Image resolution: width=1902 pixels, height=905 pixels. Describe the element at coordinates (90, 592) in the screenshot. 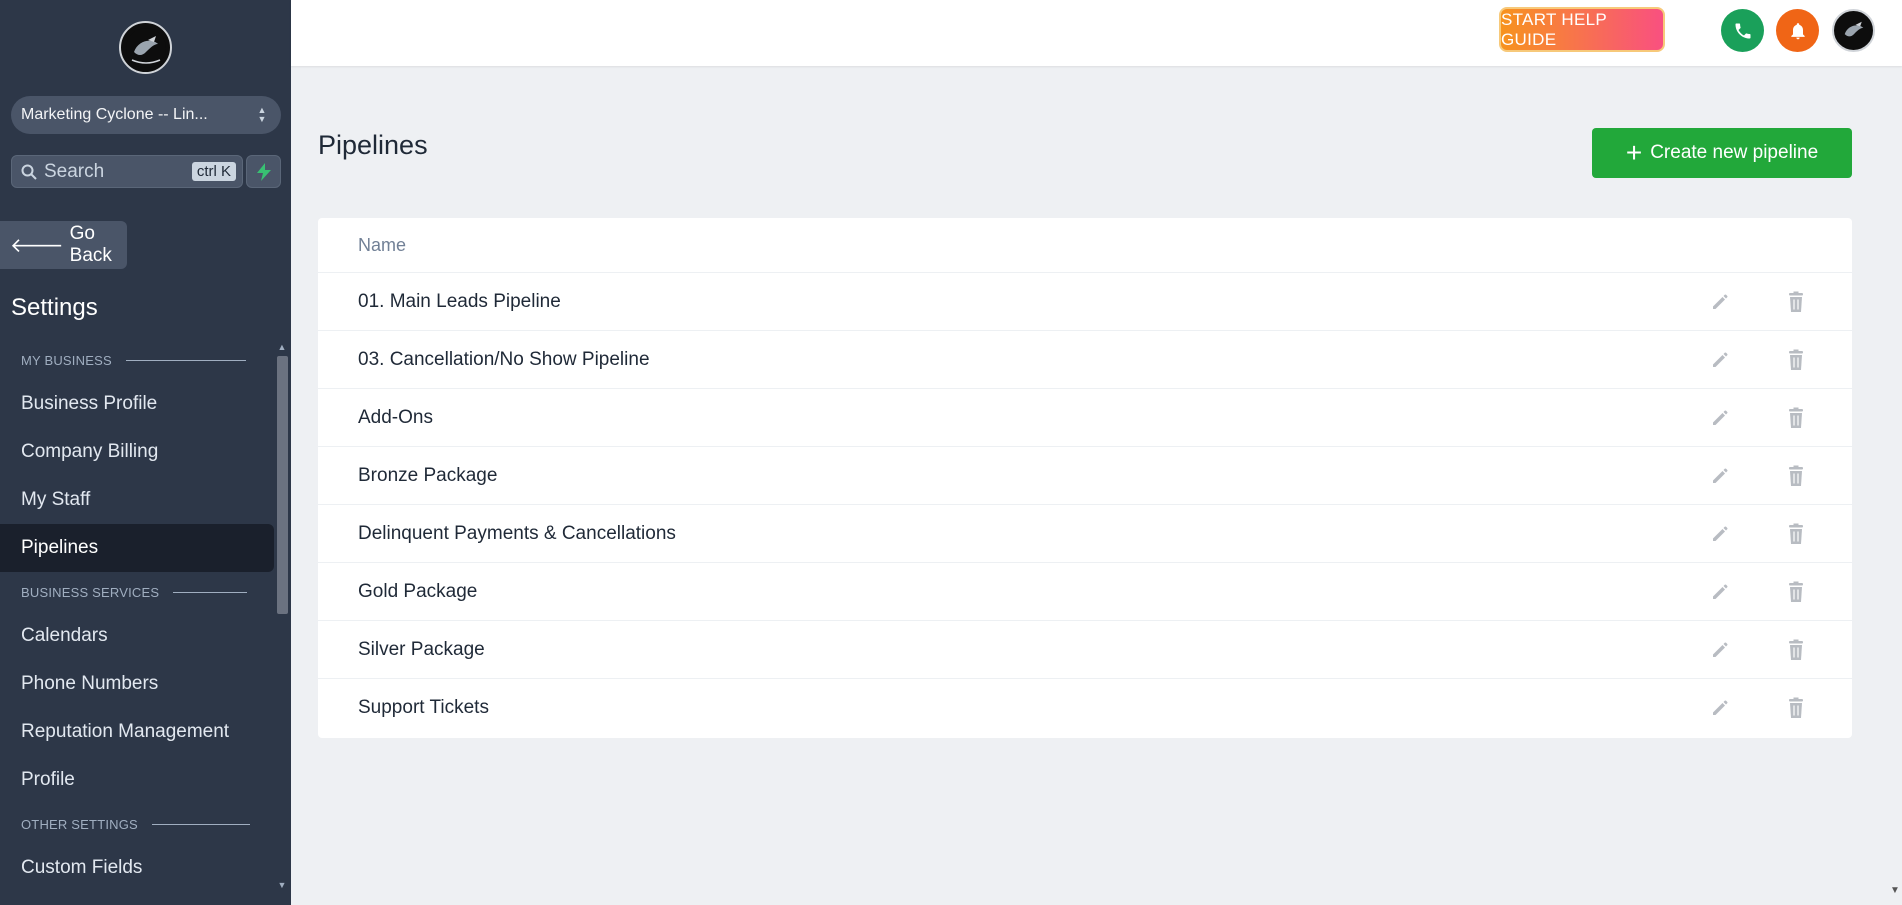

I see `section-label: BUSINESS SERVICES` at that location.